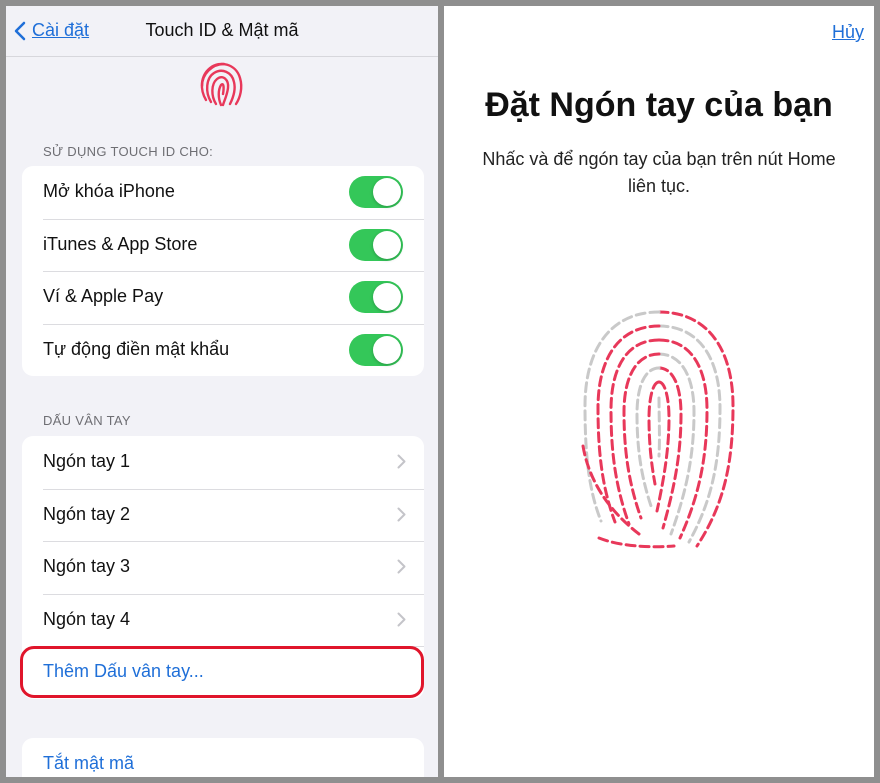  What do you see at coordinates (87, 420) in the screenshot?
I see `fingerprint-section-header: DẤU VÂN TAY` at bounding box center [87, 420].